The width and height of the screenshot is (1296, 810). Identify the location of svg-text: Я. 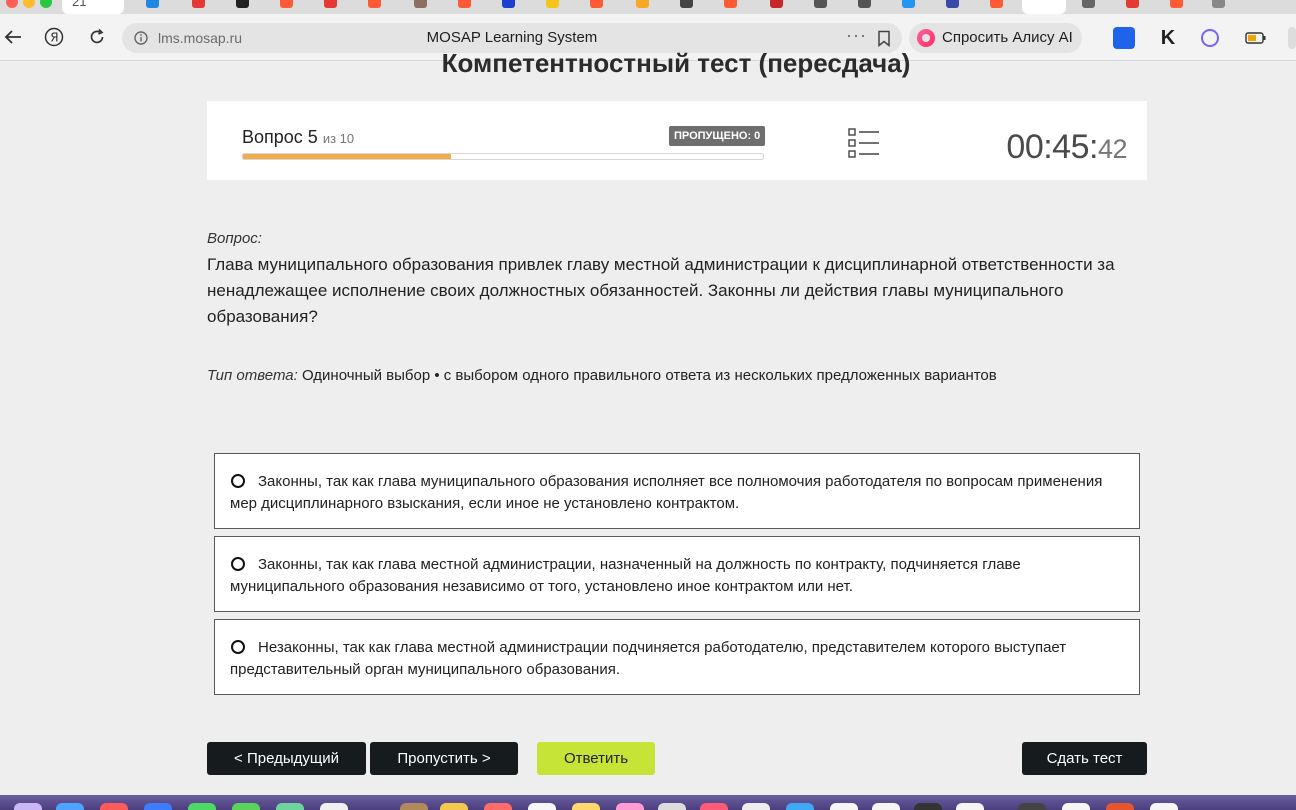
(54, 38).